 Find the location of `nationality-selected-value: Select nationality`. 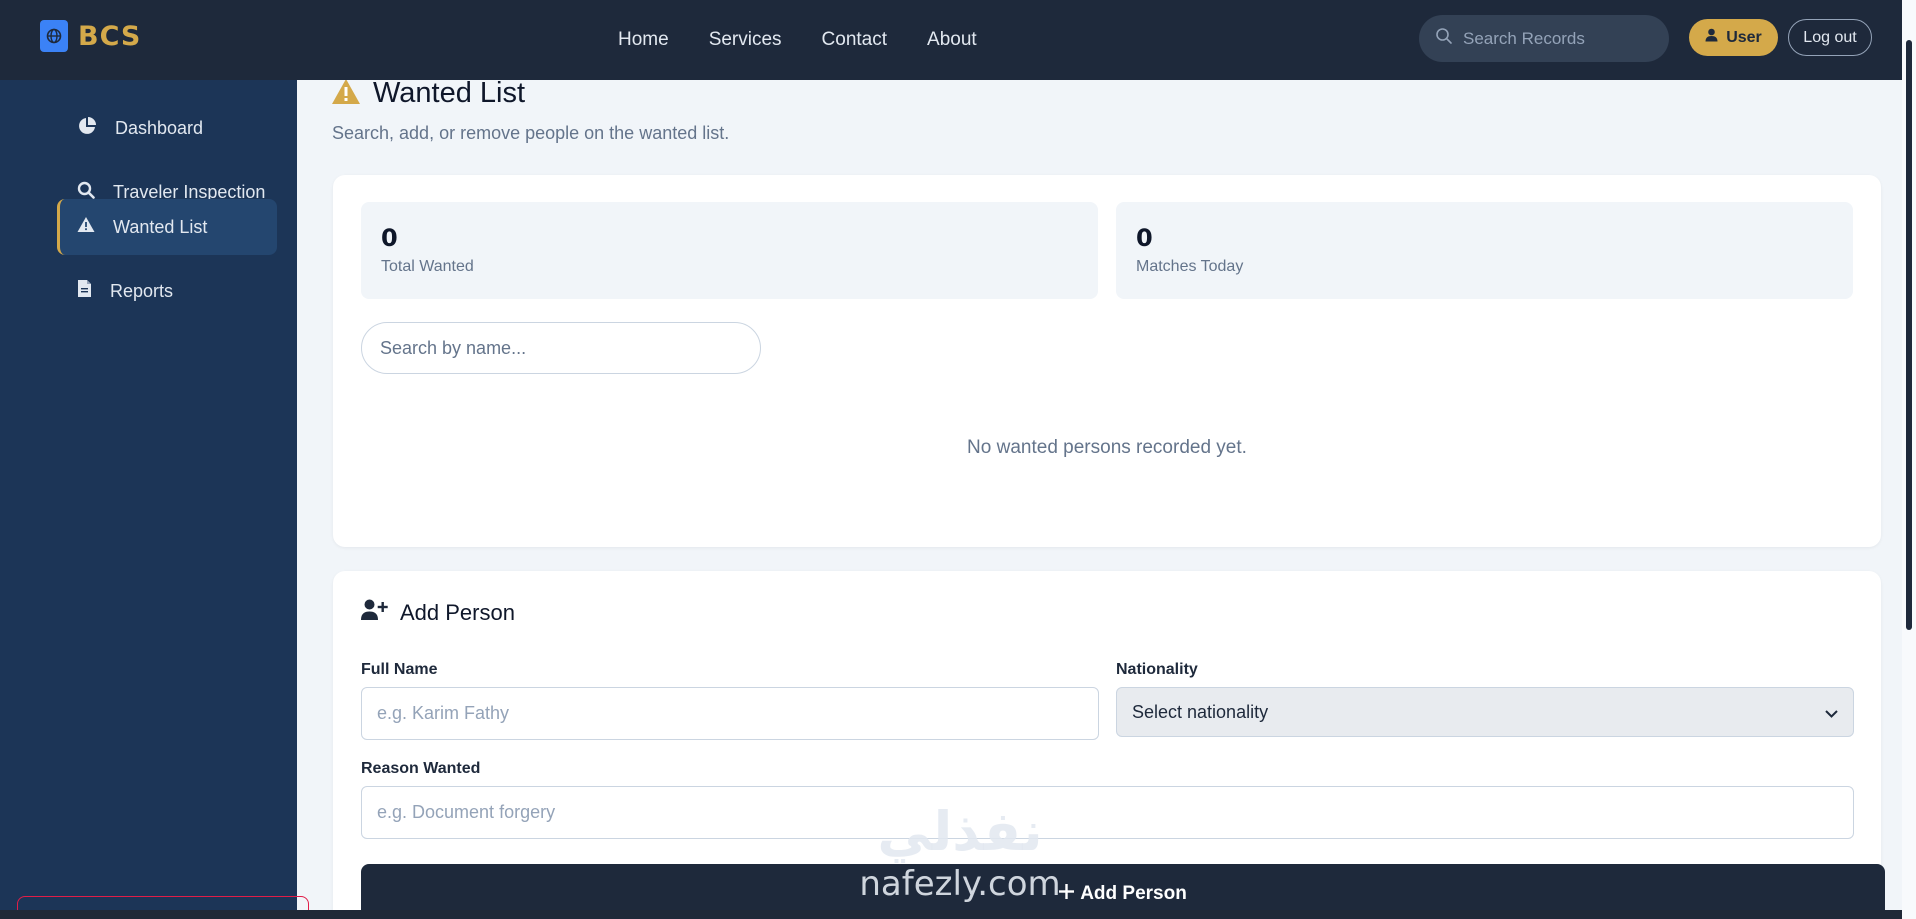

nationality-selected-value: Select nationality is located at coordinates (1200, 711).